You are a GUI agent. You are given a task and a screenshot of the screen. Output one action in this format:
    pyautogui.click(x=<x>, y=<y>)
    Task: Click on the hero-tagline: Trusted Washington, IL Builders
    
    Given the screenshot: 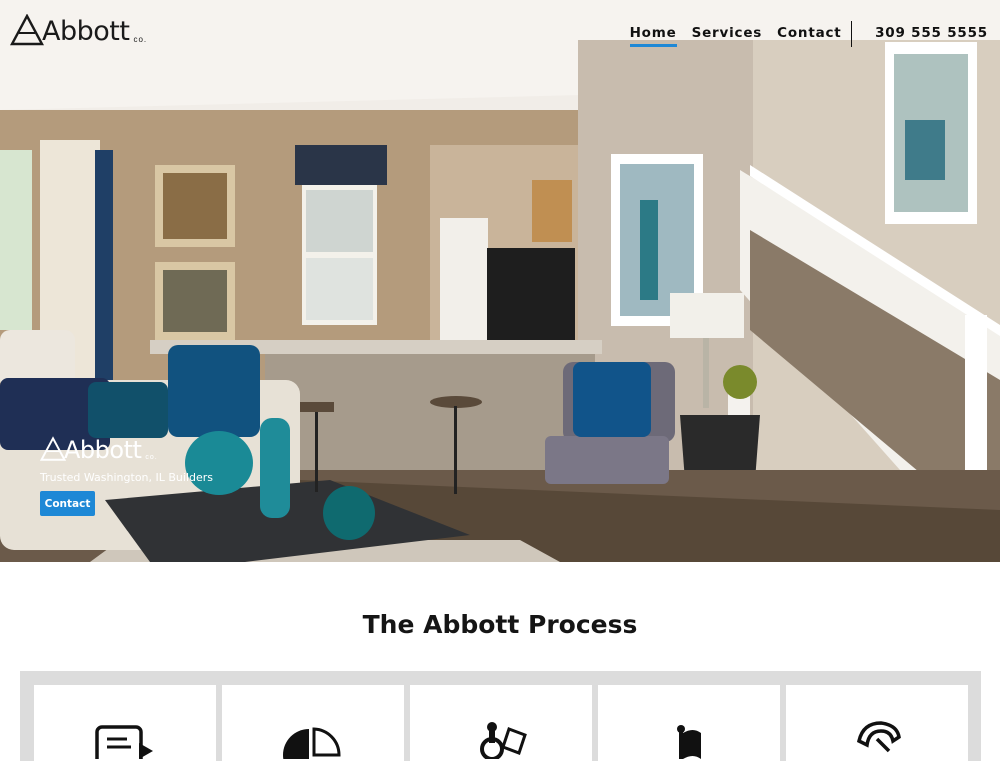 What is the action you would take?
    pyautogui.click(x=127, y=477)
    